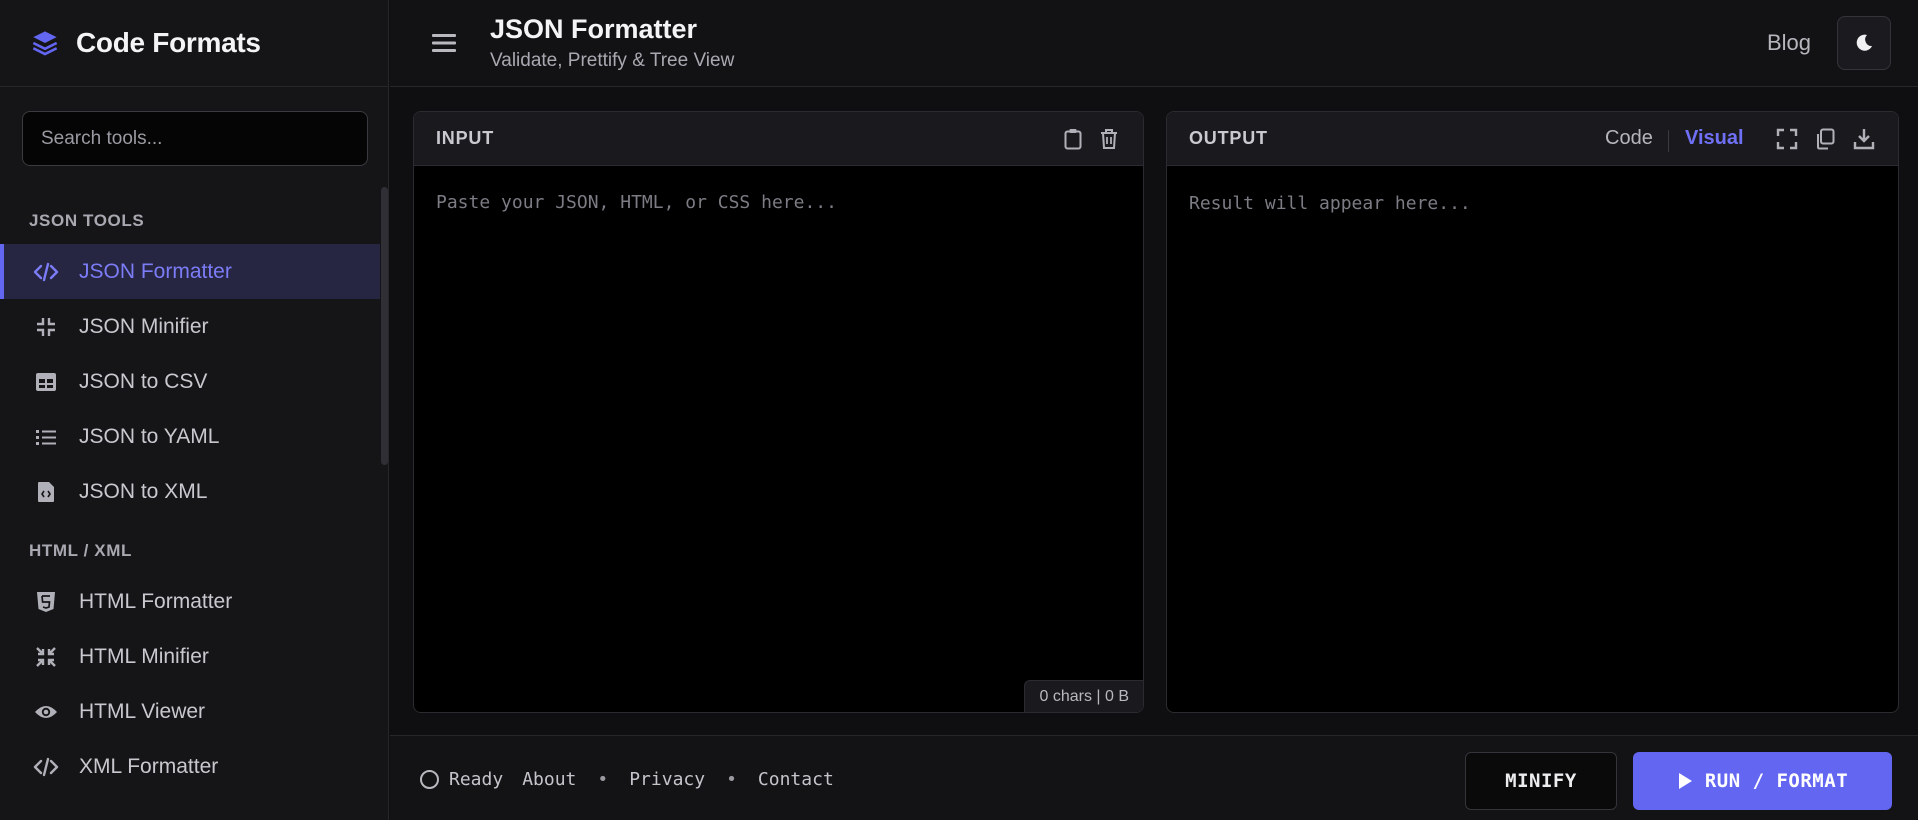  I want to click on char-counter: 0 chars | 0 B, so click(1083, 696).